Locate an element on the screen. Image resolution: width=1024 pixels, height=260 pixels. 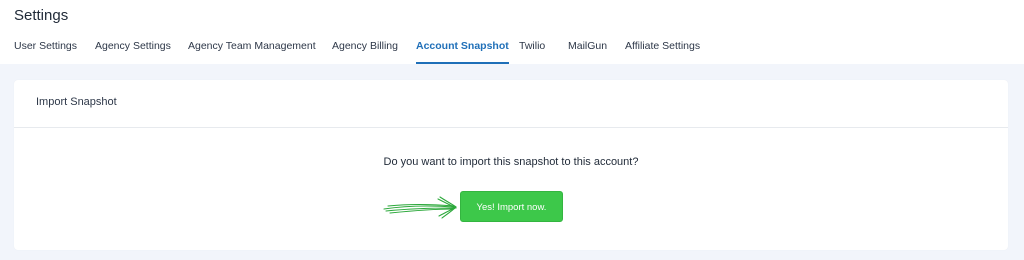
tab-user-settings: User Settings is located at coordinates (45, 51).